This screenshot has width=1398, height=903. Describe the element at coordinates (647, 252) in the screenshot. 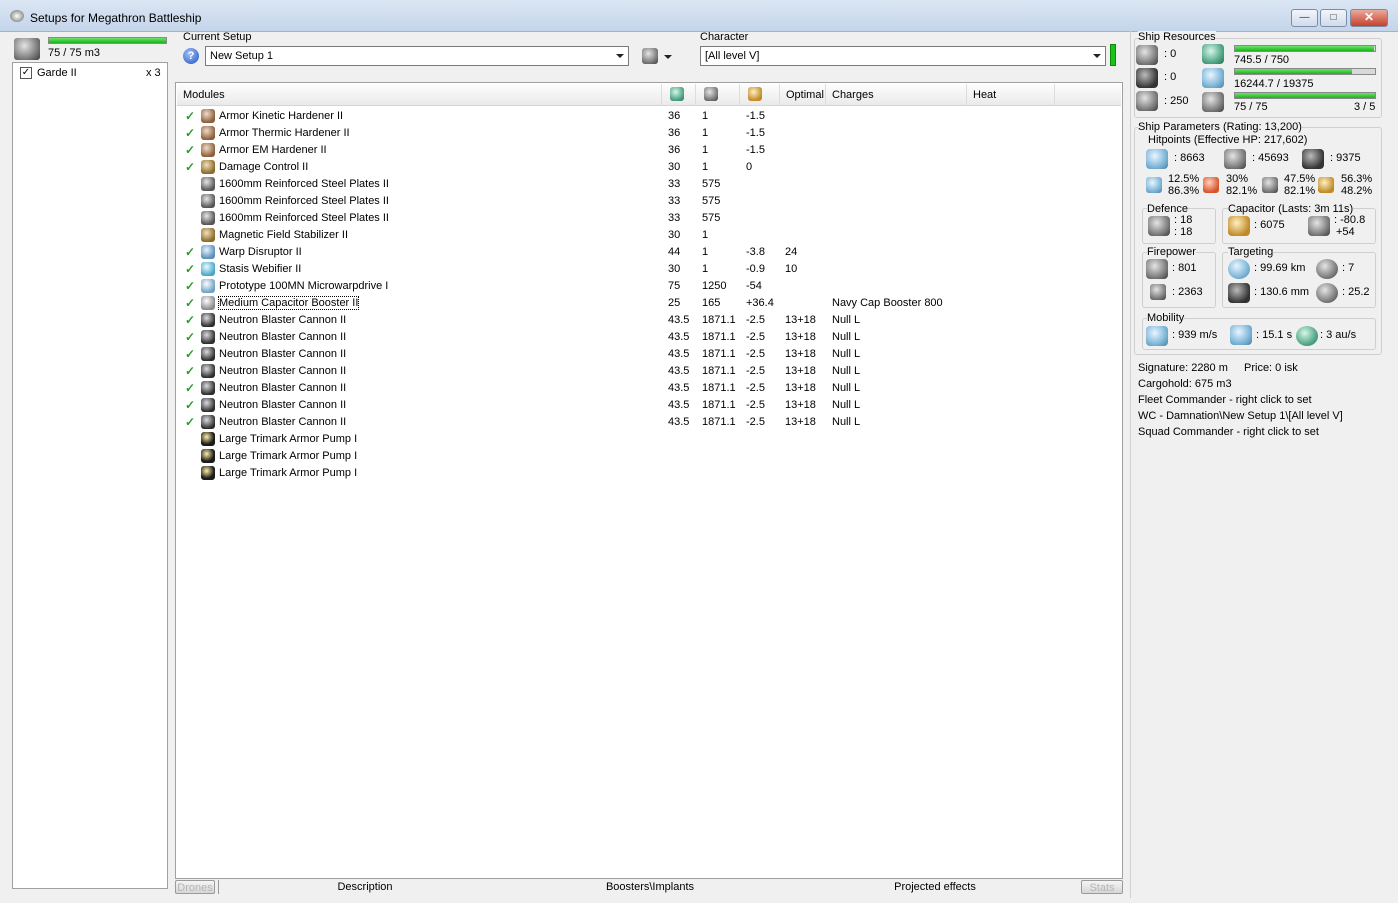

I see `module-row: ✓ Warp Disruptor II 44 1 -3.8 24` at that location.